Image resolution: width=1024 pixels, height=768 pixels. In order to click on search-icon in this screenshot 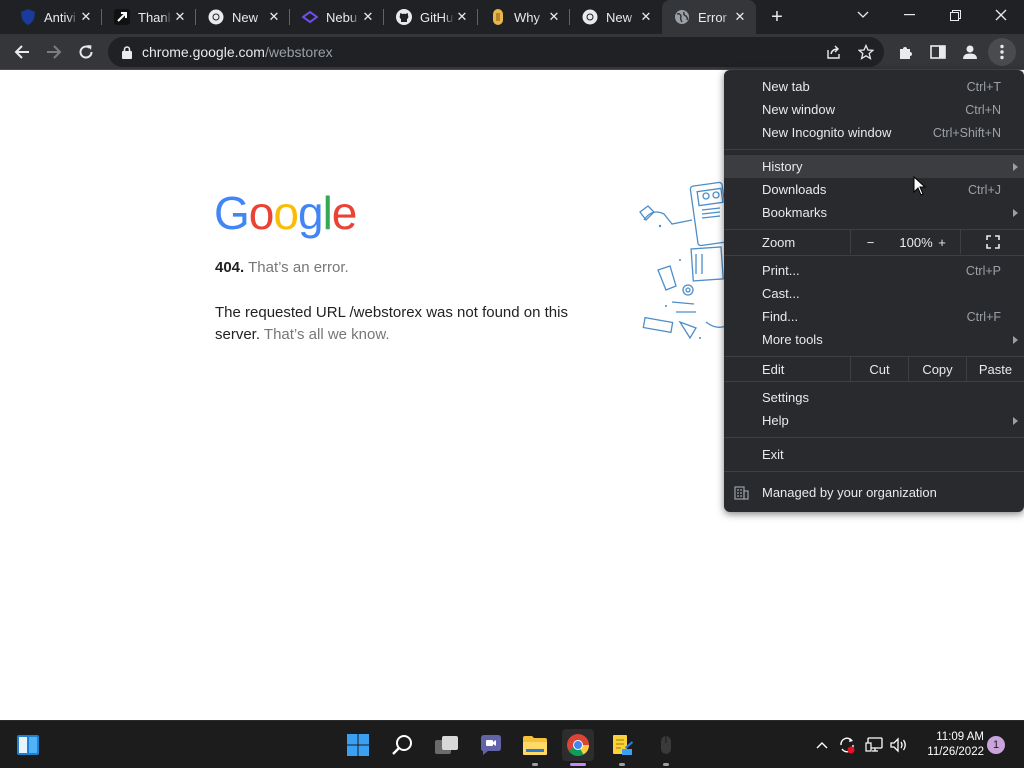, I will do `click(402, 745)`.